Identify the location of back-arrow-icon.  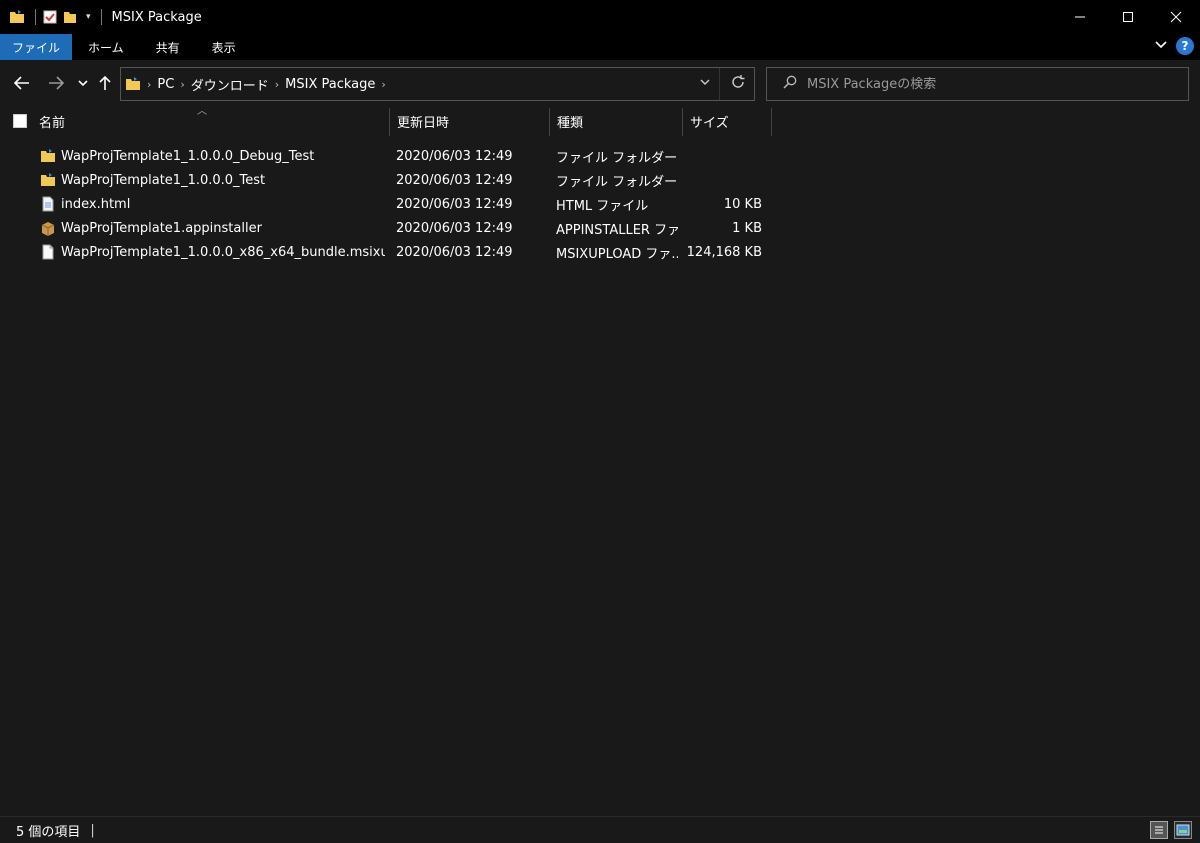
(21, 83).